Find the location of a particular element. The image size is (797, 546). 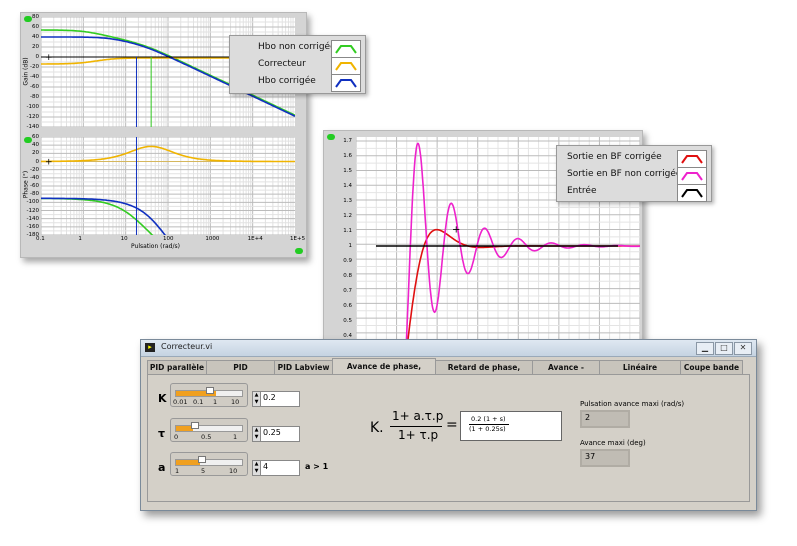

tau-spinner-icon: ▲ ▼ is located at coordinates (257, 434).